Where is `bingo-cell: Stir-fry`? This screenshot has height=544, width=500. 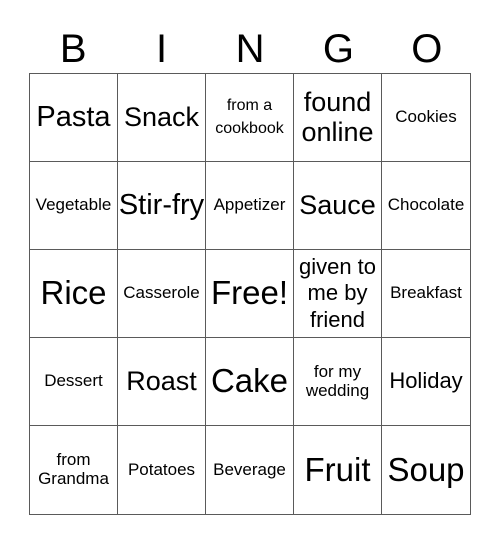
bingo-cell: Stir-fry is located at coordinates (162, 206).